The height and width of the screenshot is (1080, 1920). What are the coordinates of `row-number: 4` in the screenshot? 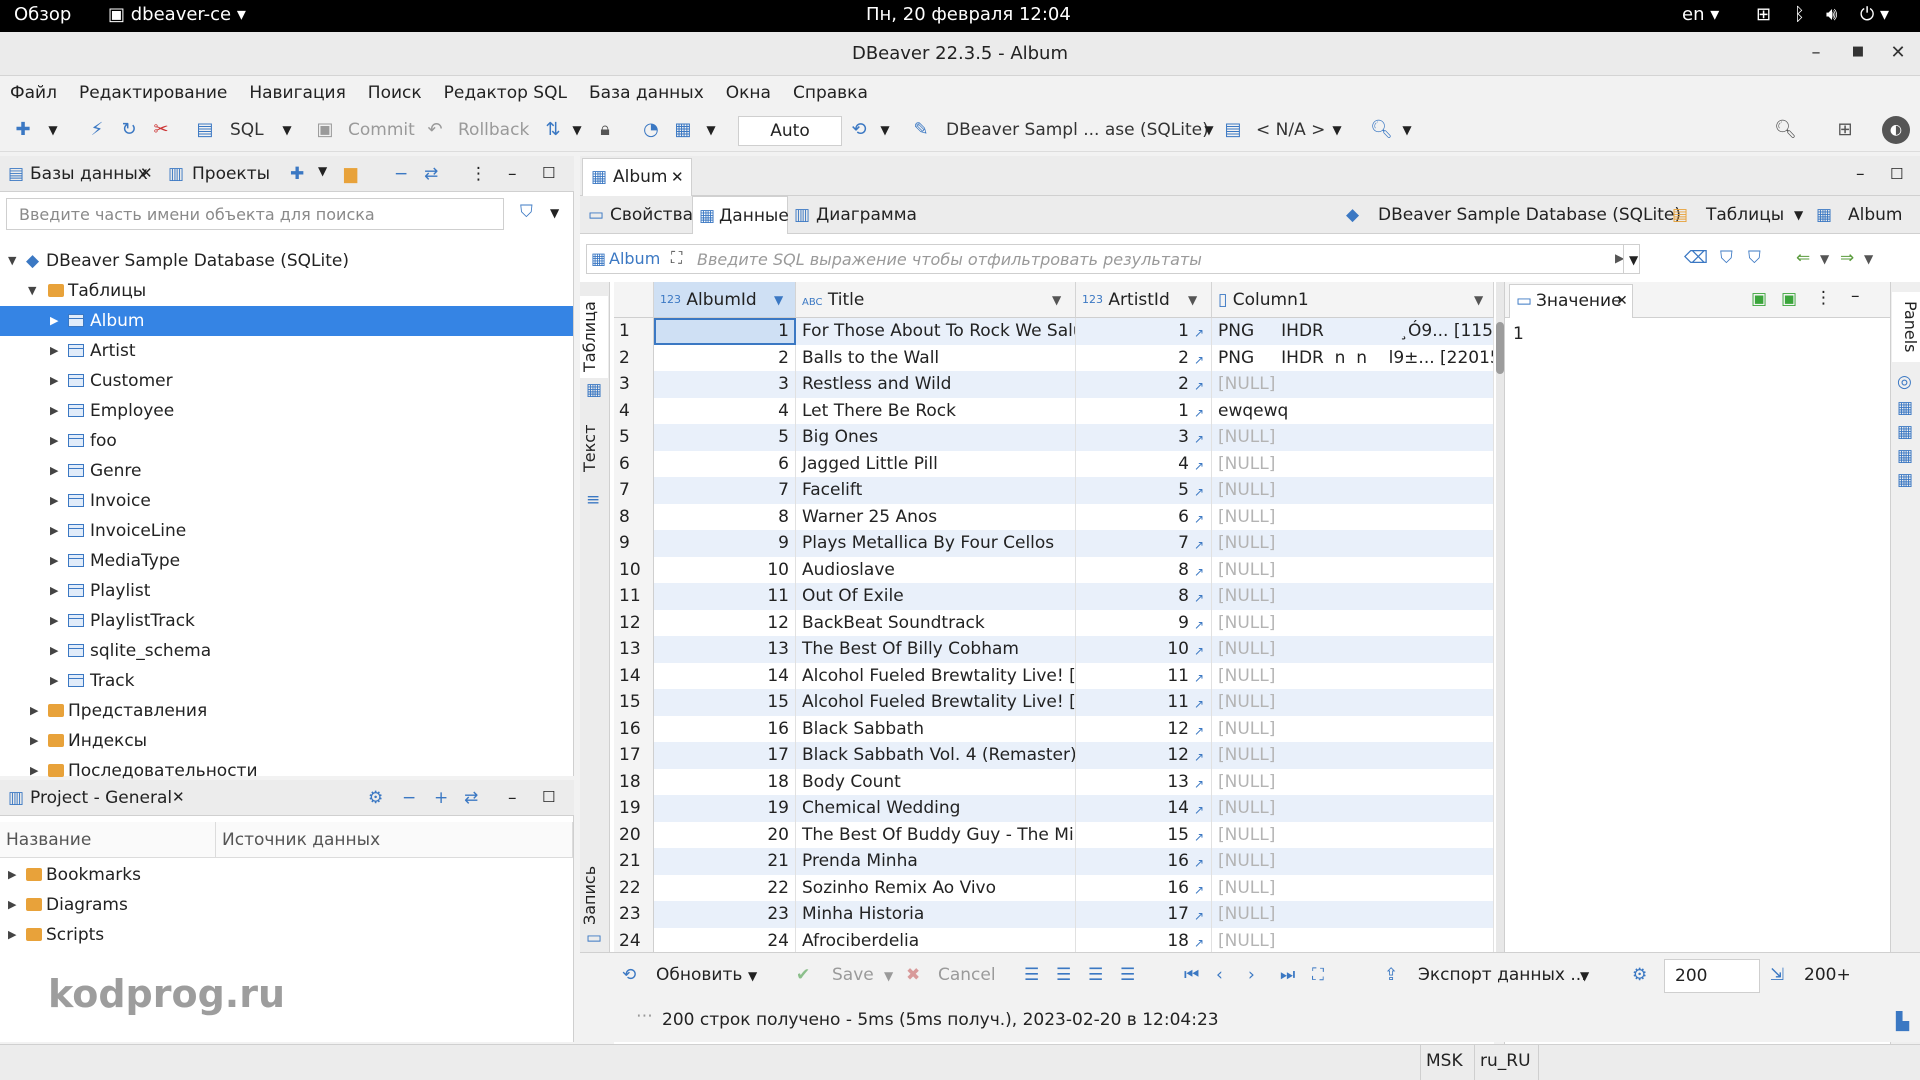 It's located at (634, 410).